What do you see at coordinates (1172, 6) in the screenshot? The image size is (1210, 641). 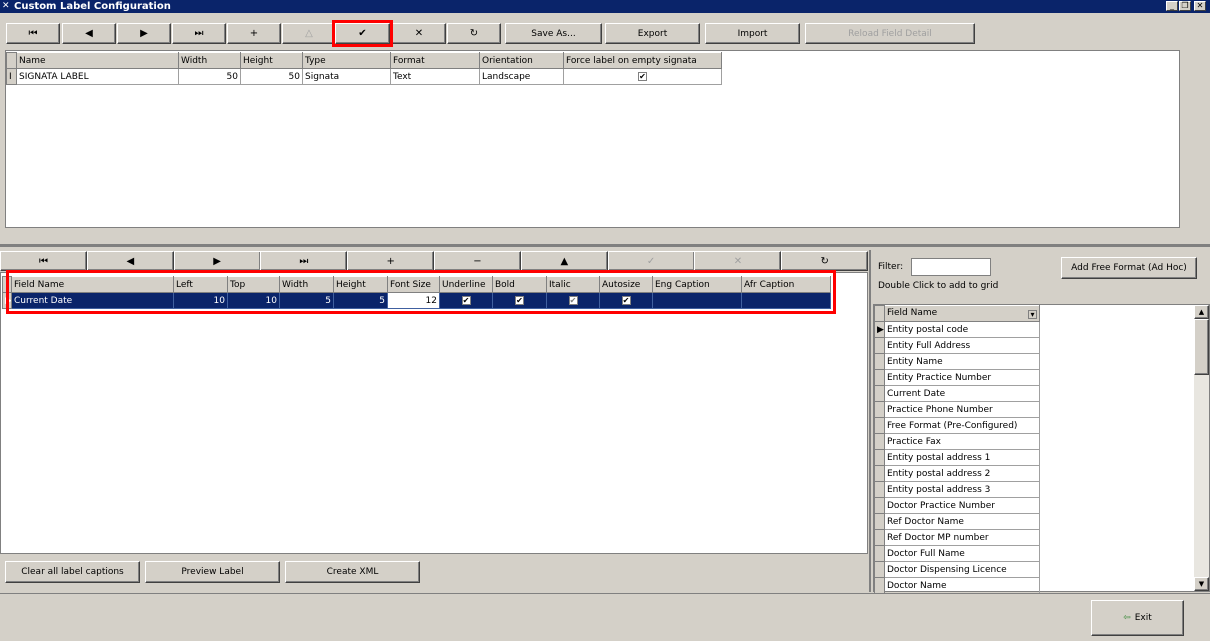 I see `minimize-button: _` at bounding box center [1172, 6].